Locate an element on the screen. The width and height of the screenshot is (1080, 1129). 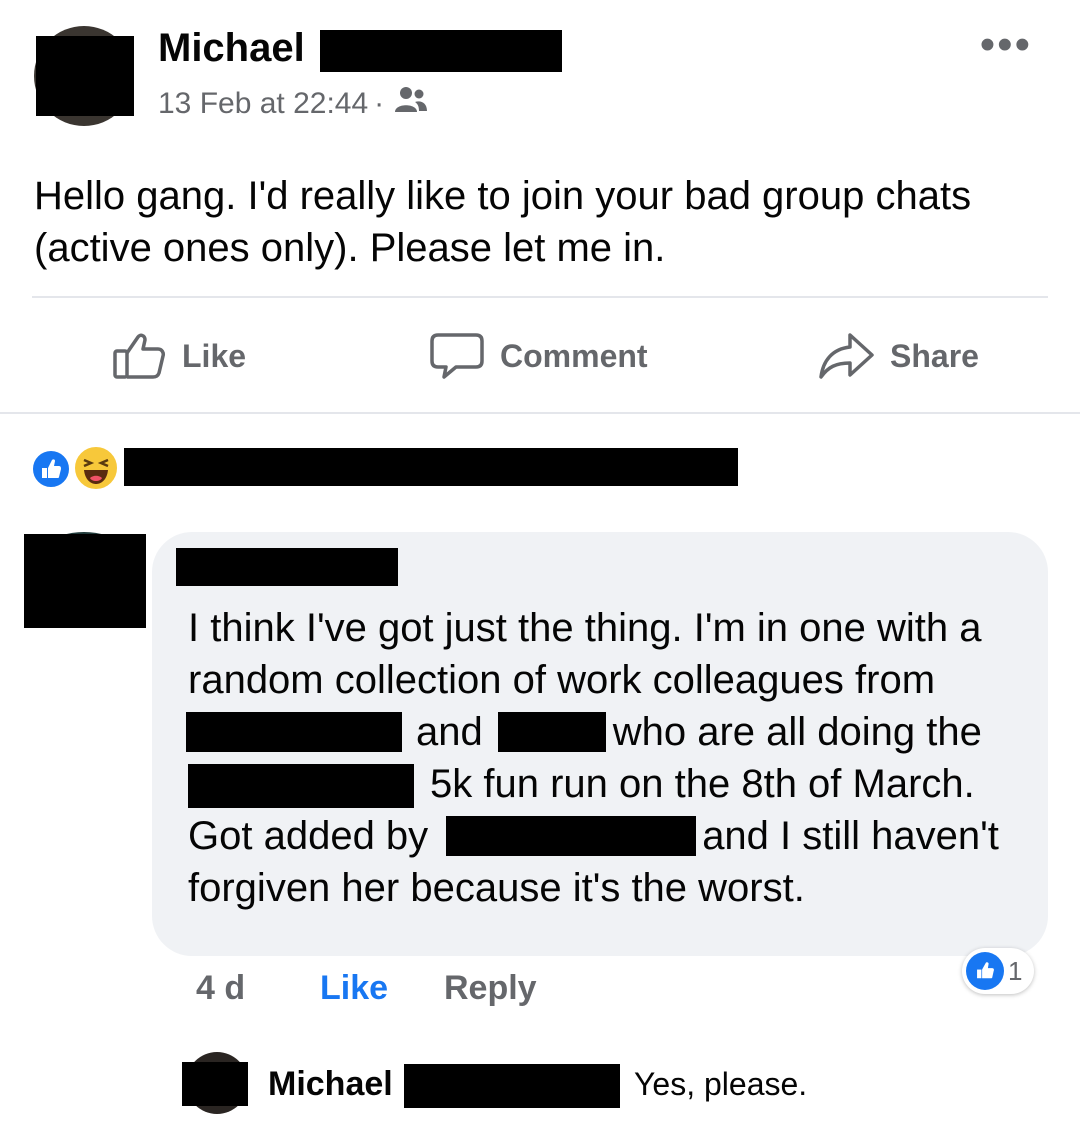
like-button: Like is located at coordinates (179, 356).